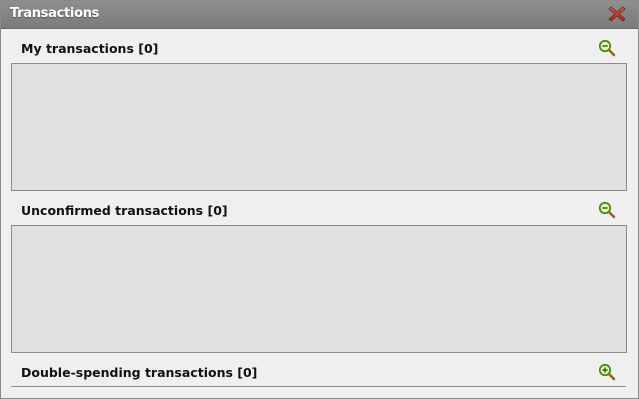 The width and height of the screenshot is (639, 399). I want to click on window-title: Transactions, so click(55, 13).